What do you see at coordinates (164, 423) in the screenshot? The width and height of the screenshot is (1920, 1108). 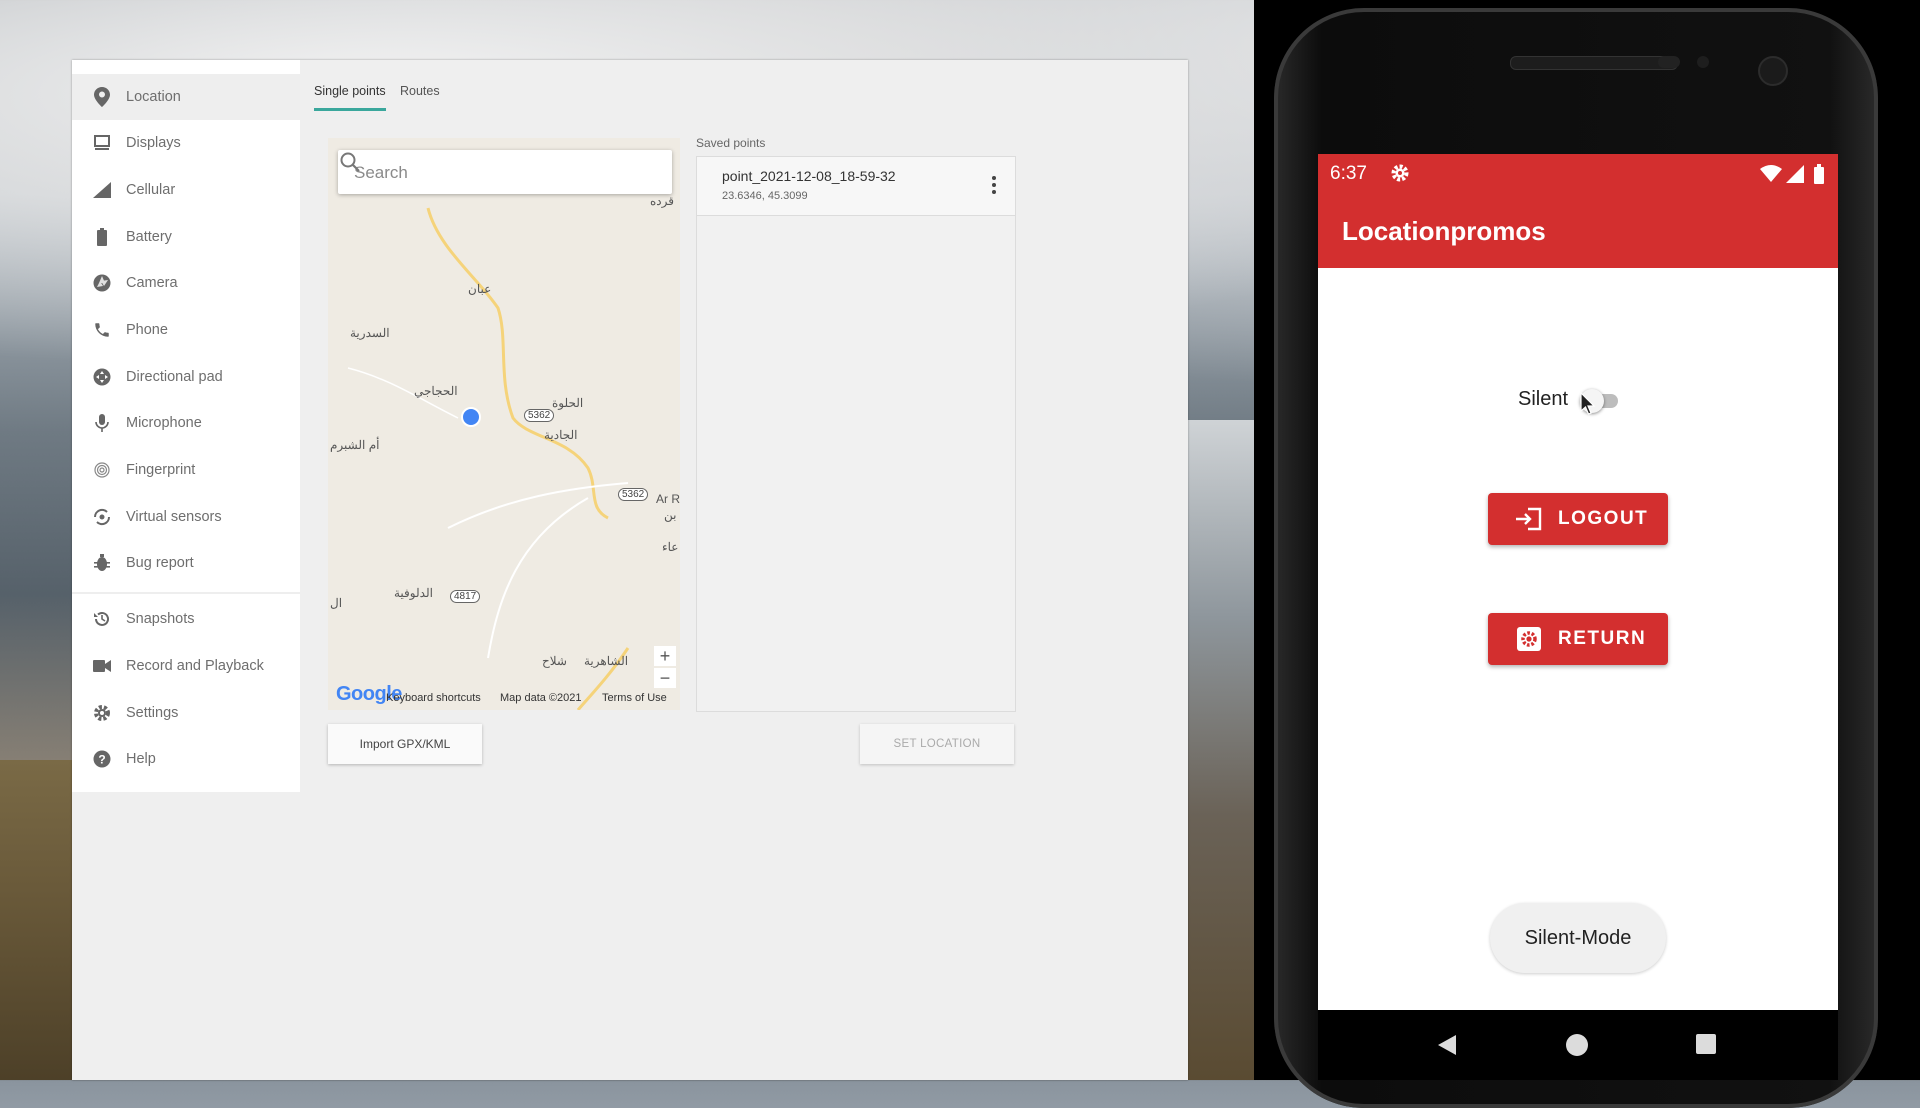 I see `sidebar-item-label: Microphone` at bounding box center [164, 423].